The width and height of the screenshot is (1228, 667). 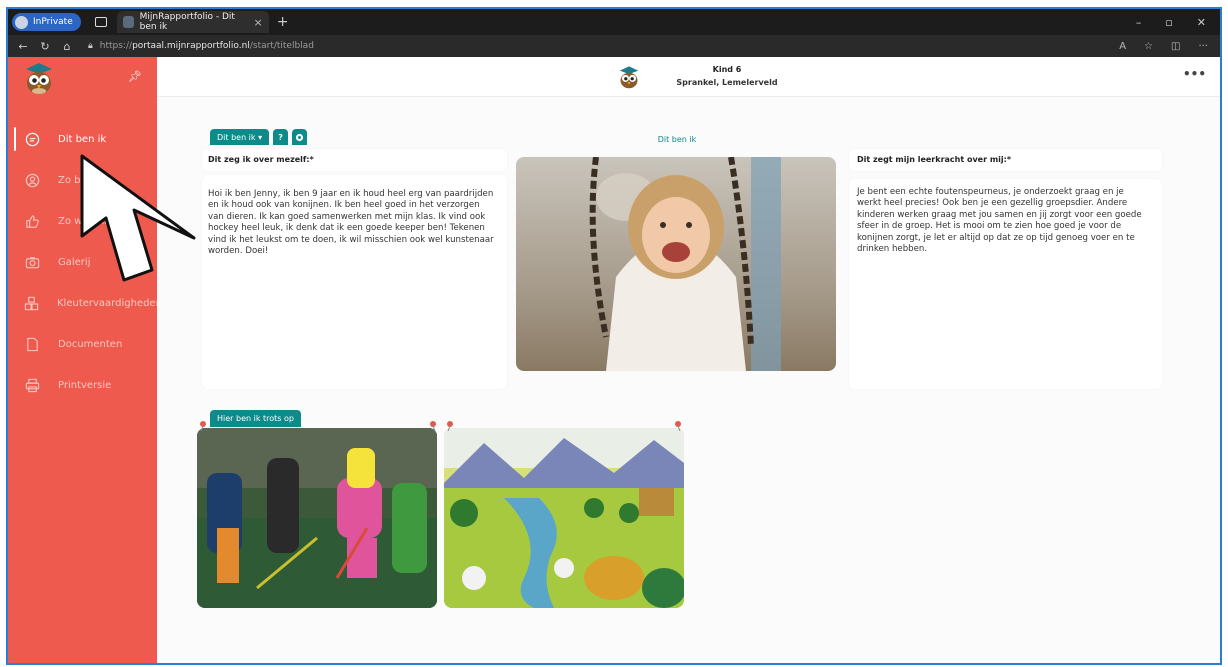 What do you see at coordinates (100, 22) in the screenshot?
I see `tab-actions-icon` at bounding box center [100, 22].